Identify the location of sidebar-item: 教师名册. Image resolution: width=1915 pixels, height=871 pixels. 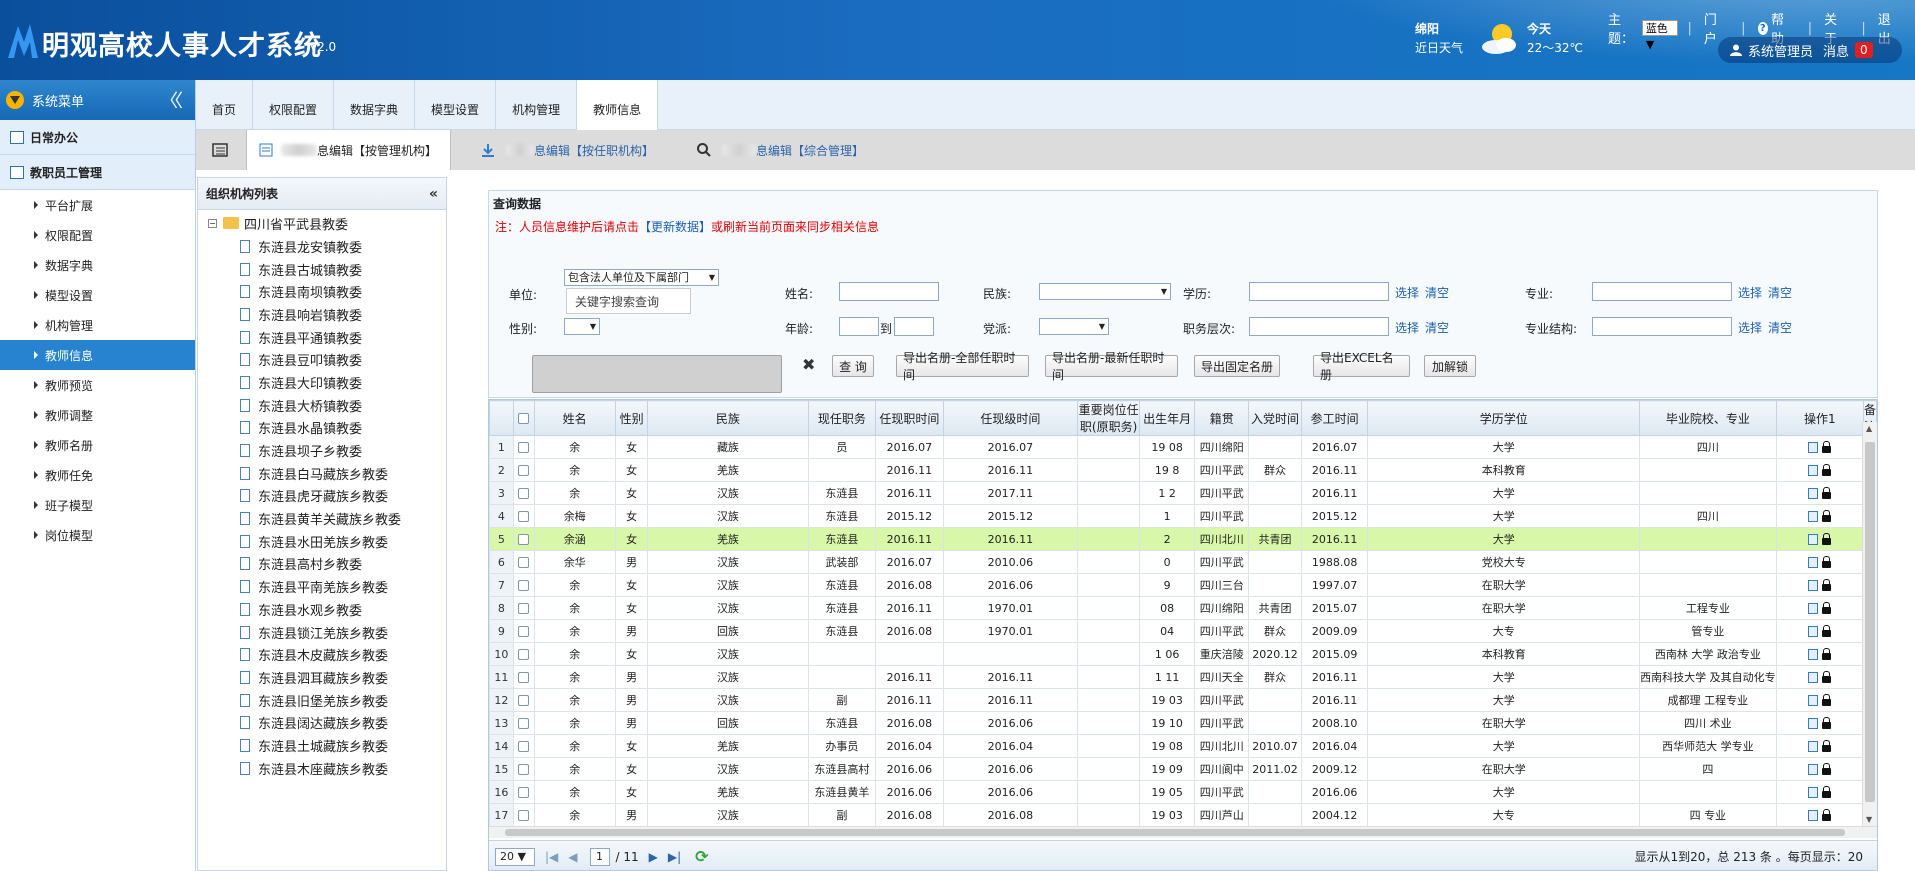
(97, 445).